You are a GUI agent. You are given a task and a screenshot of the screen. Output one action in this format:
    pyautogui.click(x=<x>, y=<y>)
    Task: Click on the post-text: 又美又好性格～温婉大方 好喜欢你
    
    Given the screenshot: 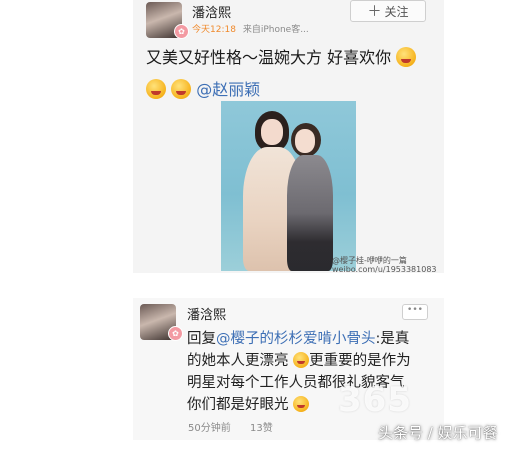 What is the action you would take?
    pyautogui.click(x=281, y=56)
    